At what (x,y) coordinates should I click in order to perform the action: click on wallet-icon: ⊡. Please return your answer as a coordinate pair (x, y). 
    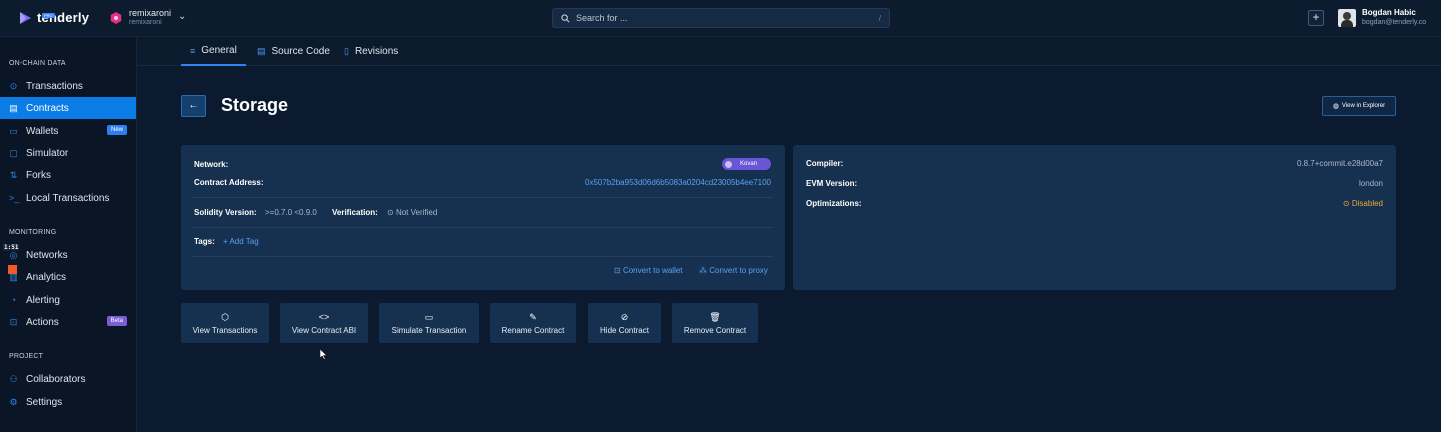
    Looking at the image, I should click on (617, 270).